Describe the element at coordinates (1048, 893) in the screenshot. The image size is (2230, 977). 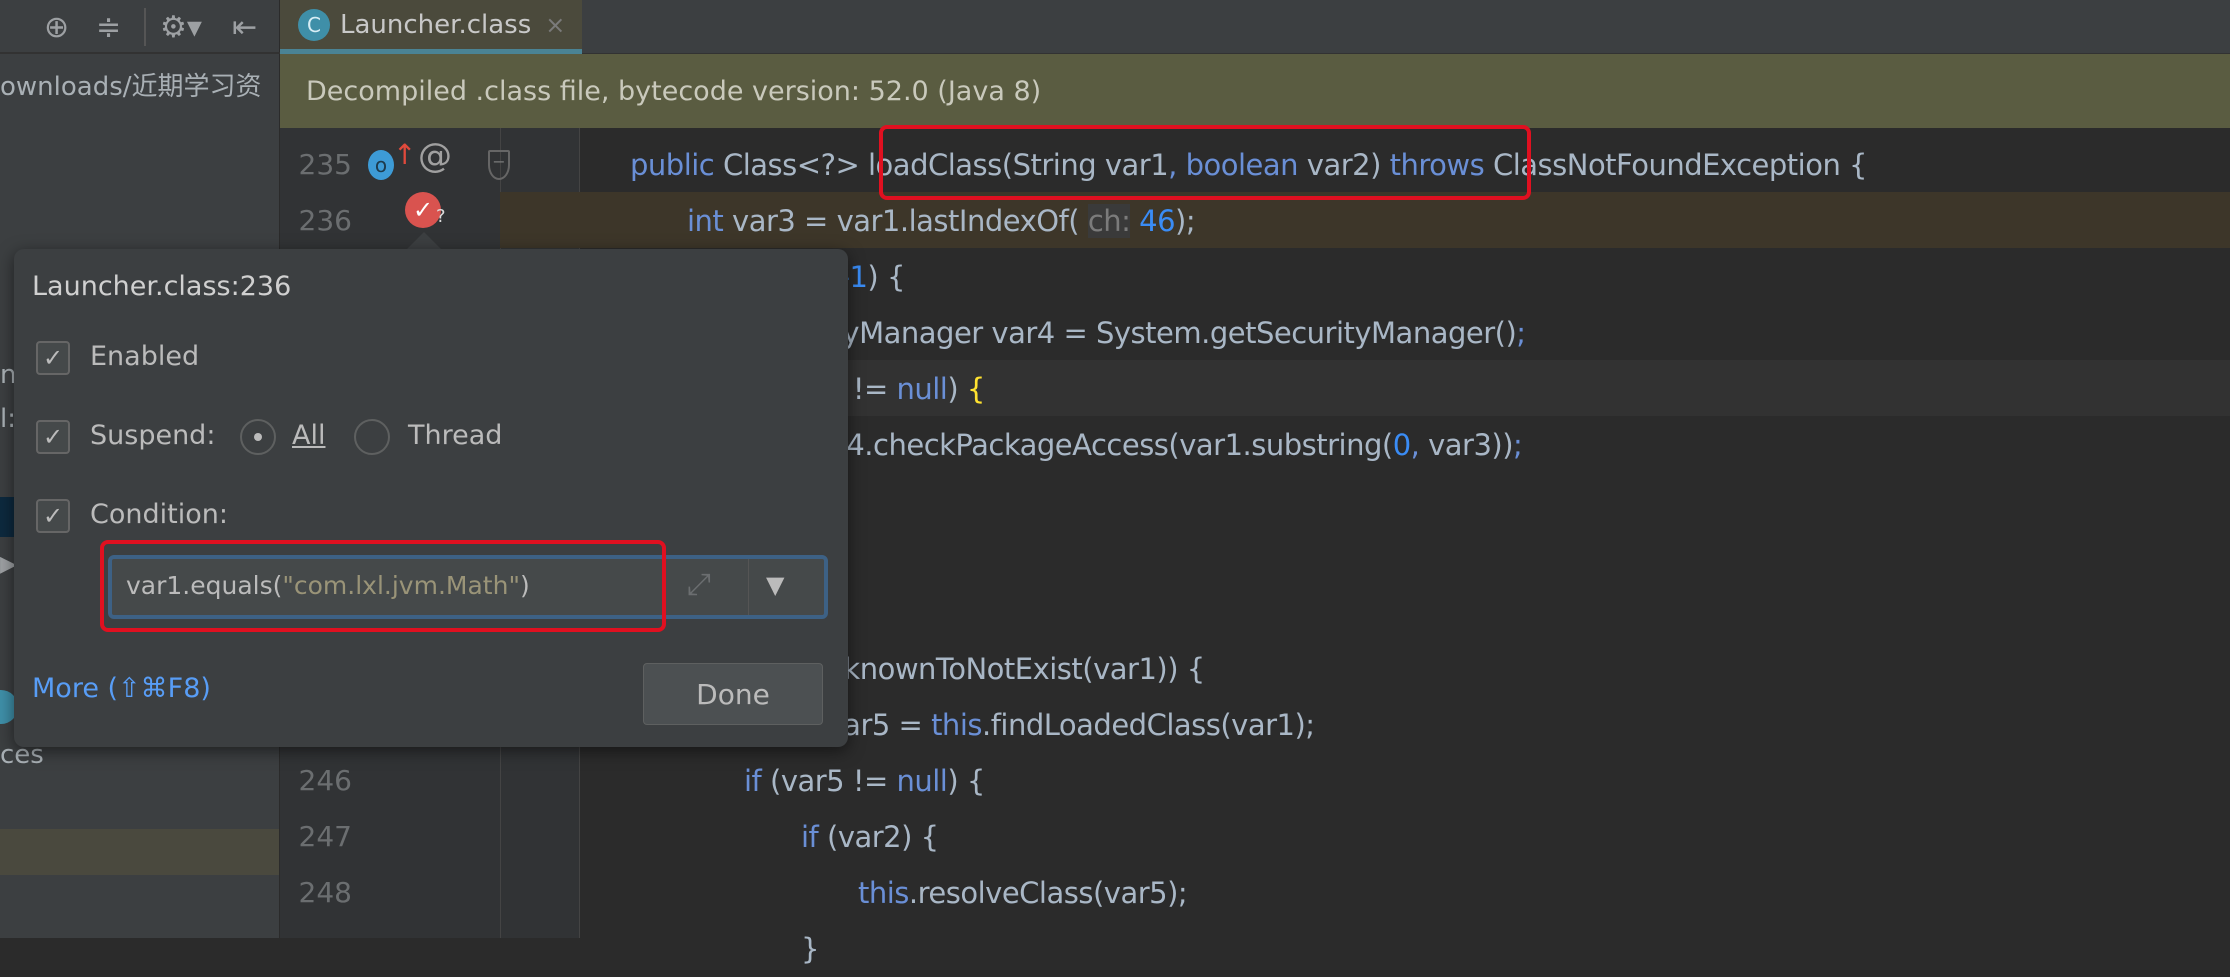
I see `code-token: .resolveClass(var5);` at that location.